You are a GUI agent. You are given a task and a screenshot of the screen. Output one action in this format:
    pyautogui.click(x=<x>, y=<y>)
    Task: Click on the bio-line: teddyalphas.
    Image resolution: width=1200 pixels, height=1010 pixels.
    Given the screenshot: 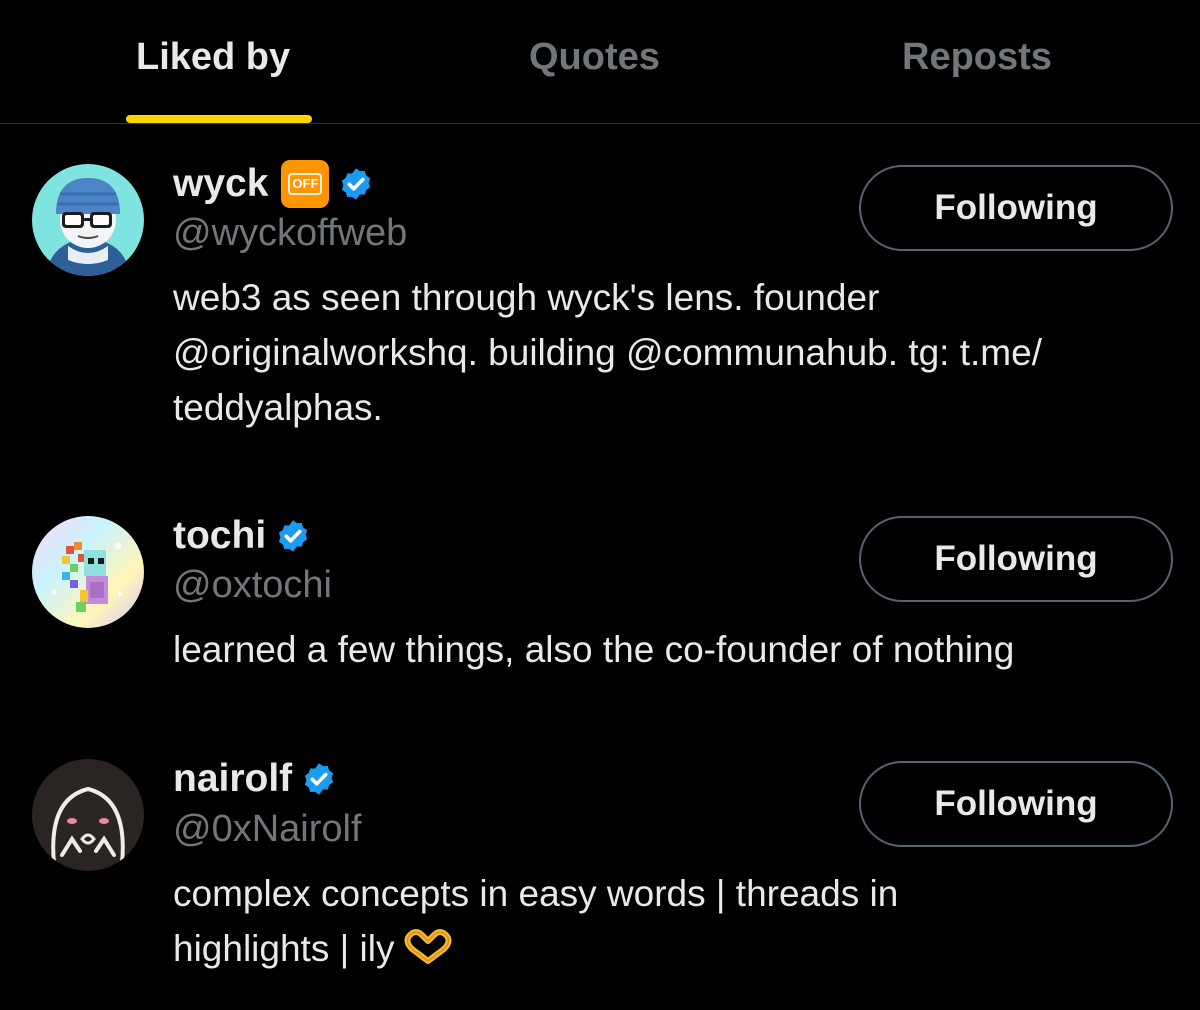 What is the action you would take?
    pyautogui.click(x=278, y=407)
    